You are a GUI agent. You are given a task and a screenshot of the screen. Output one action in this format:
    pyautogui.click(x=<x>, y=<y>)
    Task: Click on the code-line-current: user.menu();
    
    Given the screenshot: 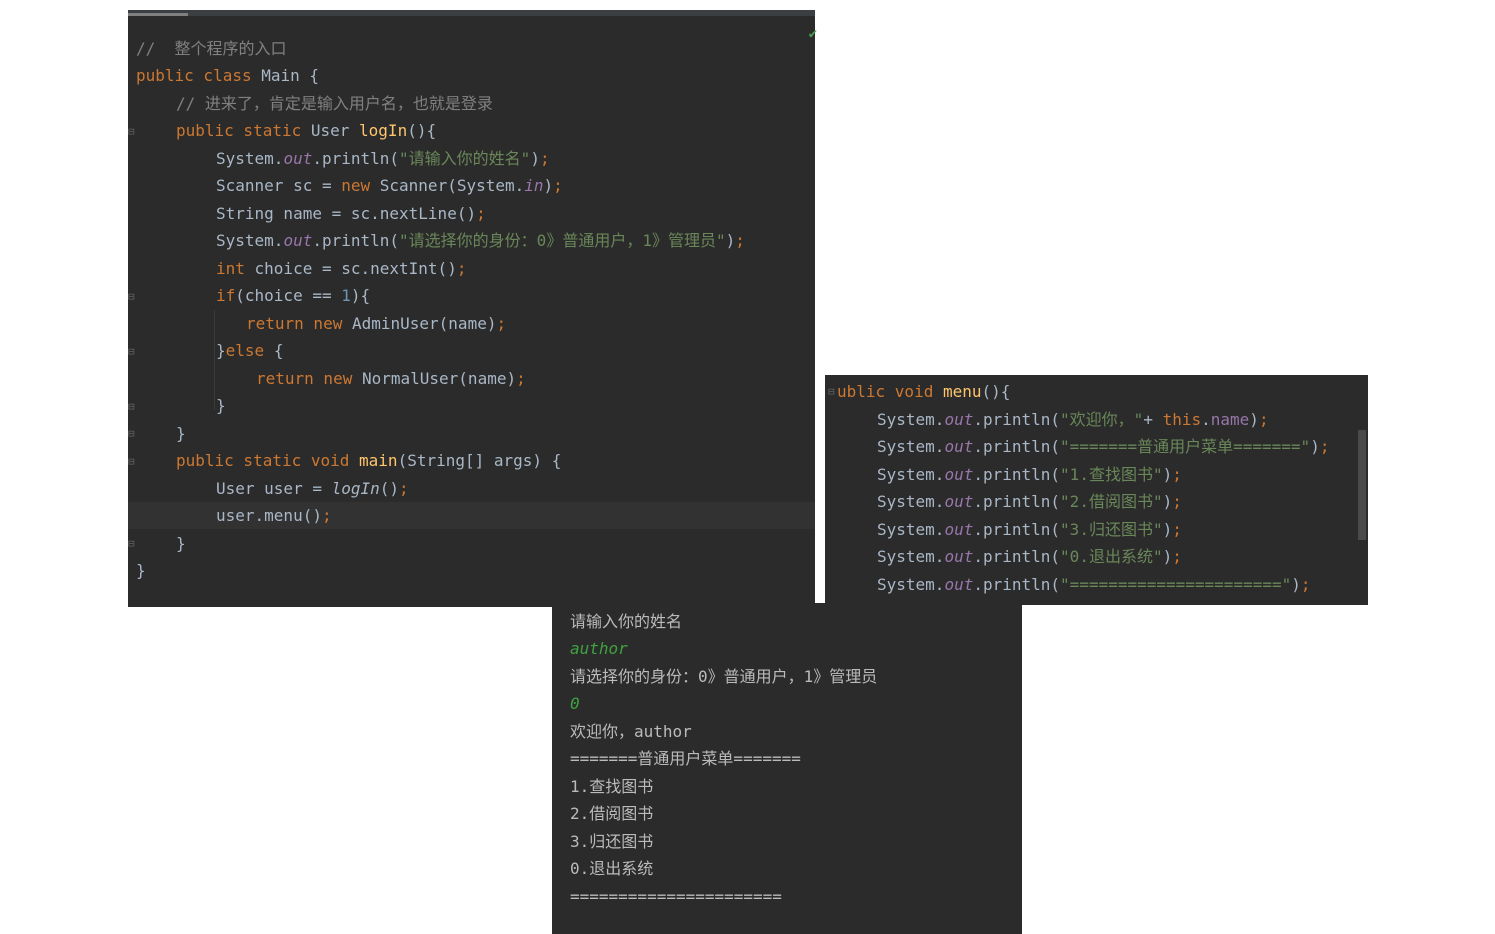 What is the action you would take?
    pyautogui.click(x=274, y=515)
    